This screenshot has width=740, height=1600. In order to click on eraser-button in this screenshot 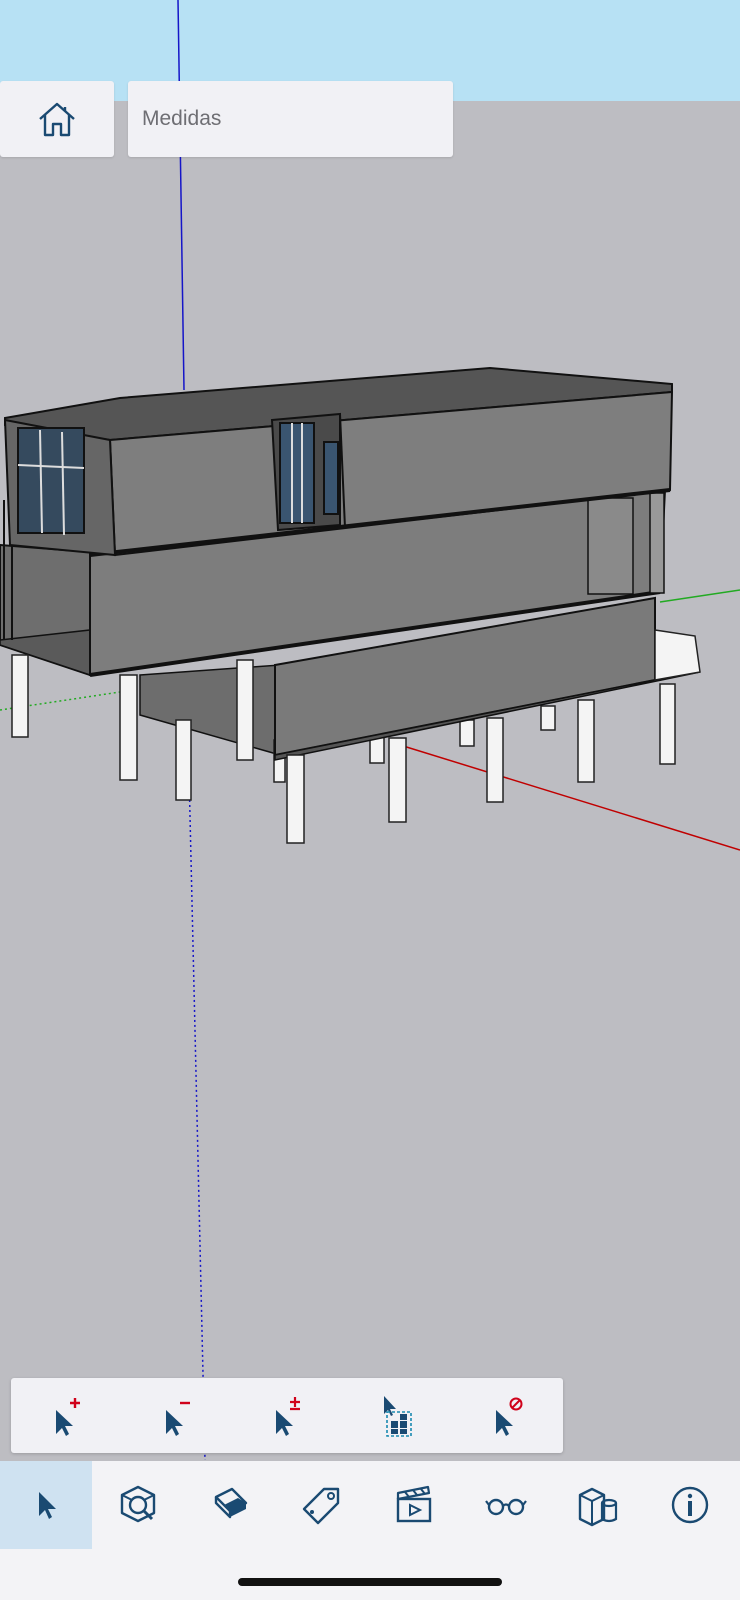, I will do `click(230, 1505)`.